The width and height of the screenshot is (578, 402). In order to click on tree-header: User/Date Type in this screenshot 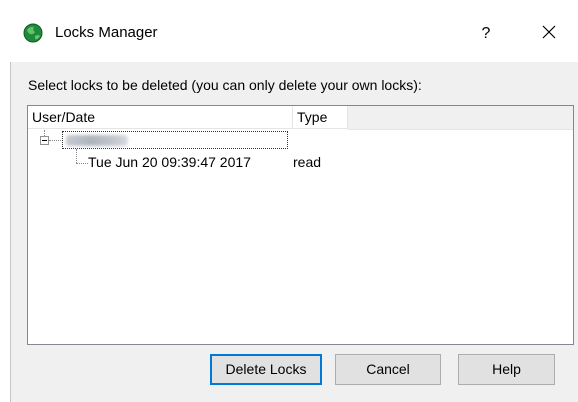, I will do `click(300, 118)`.